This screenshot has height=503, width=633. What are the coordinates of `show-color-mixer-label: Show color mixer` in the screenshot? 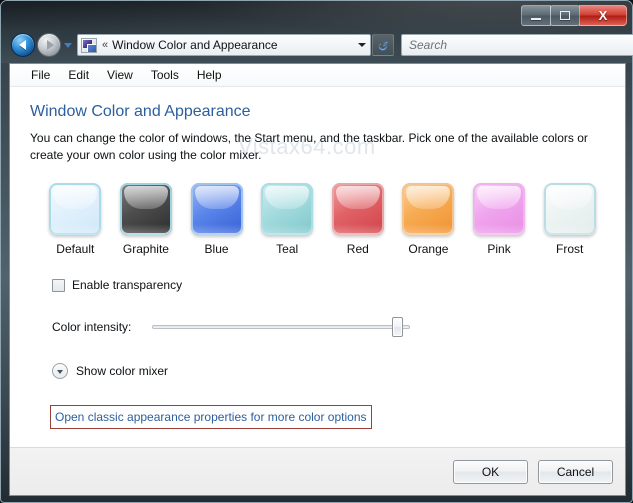 It's located at (122, 371).